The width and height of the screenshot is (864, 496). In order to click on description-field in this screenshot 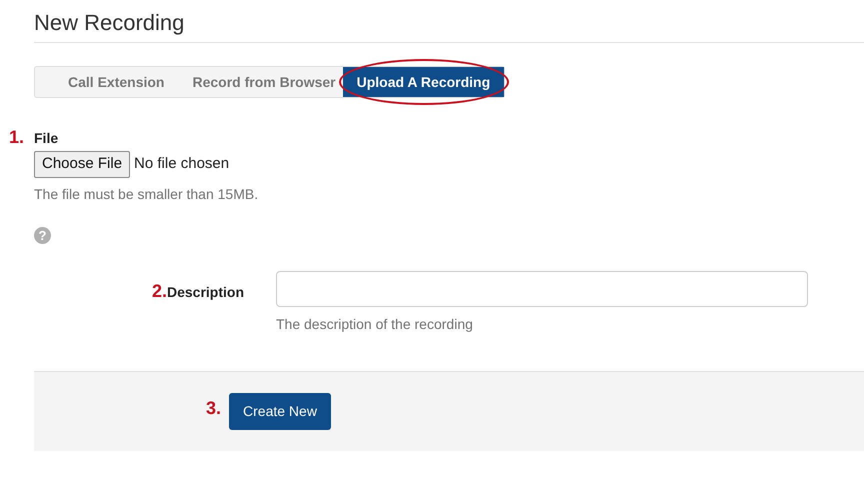, I will do `click(542, 288)`.